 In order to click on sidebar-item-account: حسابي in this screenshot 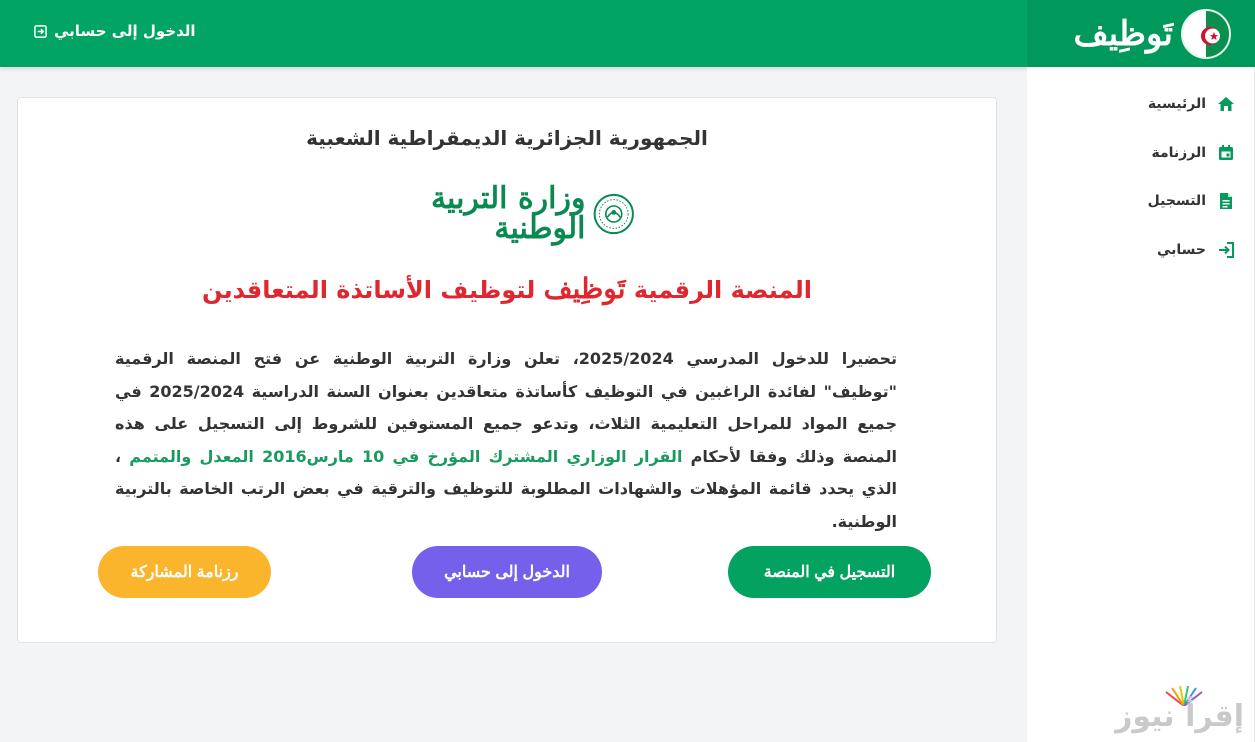, I will do `click(1196, 250)`.